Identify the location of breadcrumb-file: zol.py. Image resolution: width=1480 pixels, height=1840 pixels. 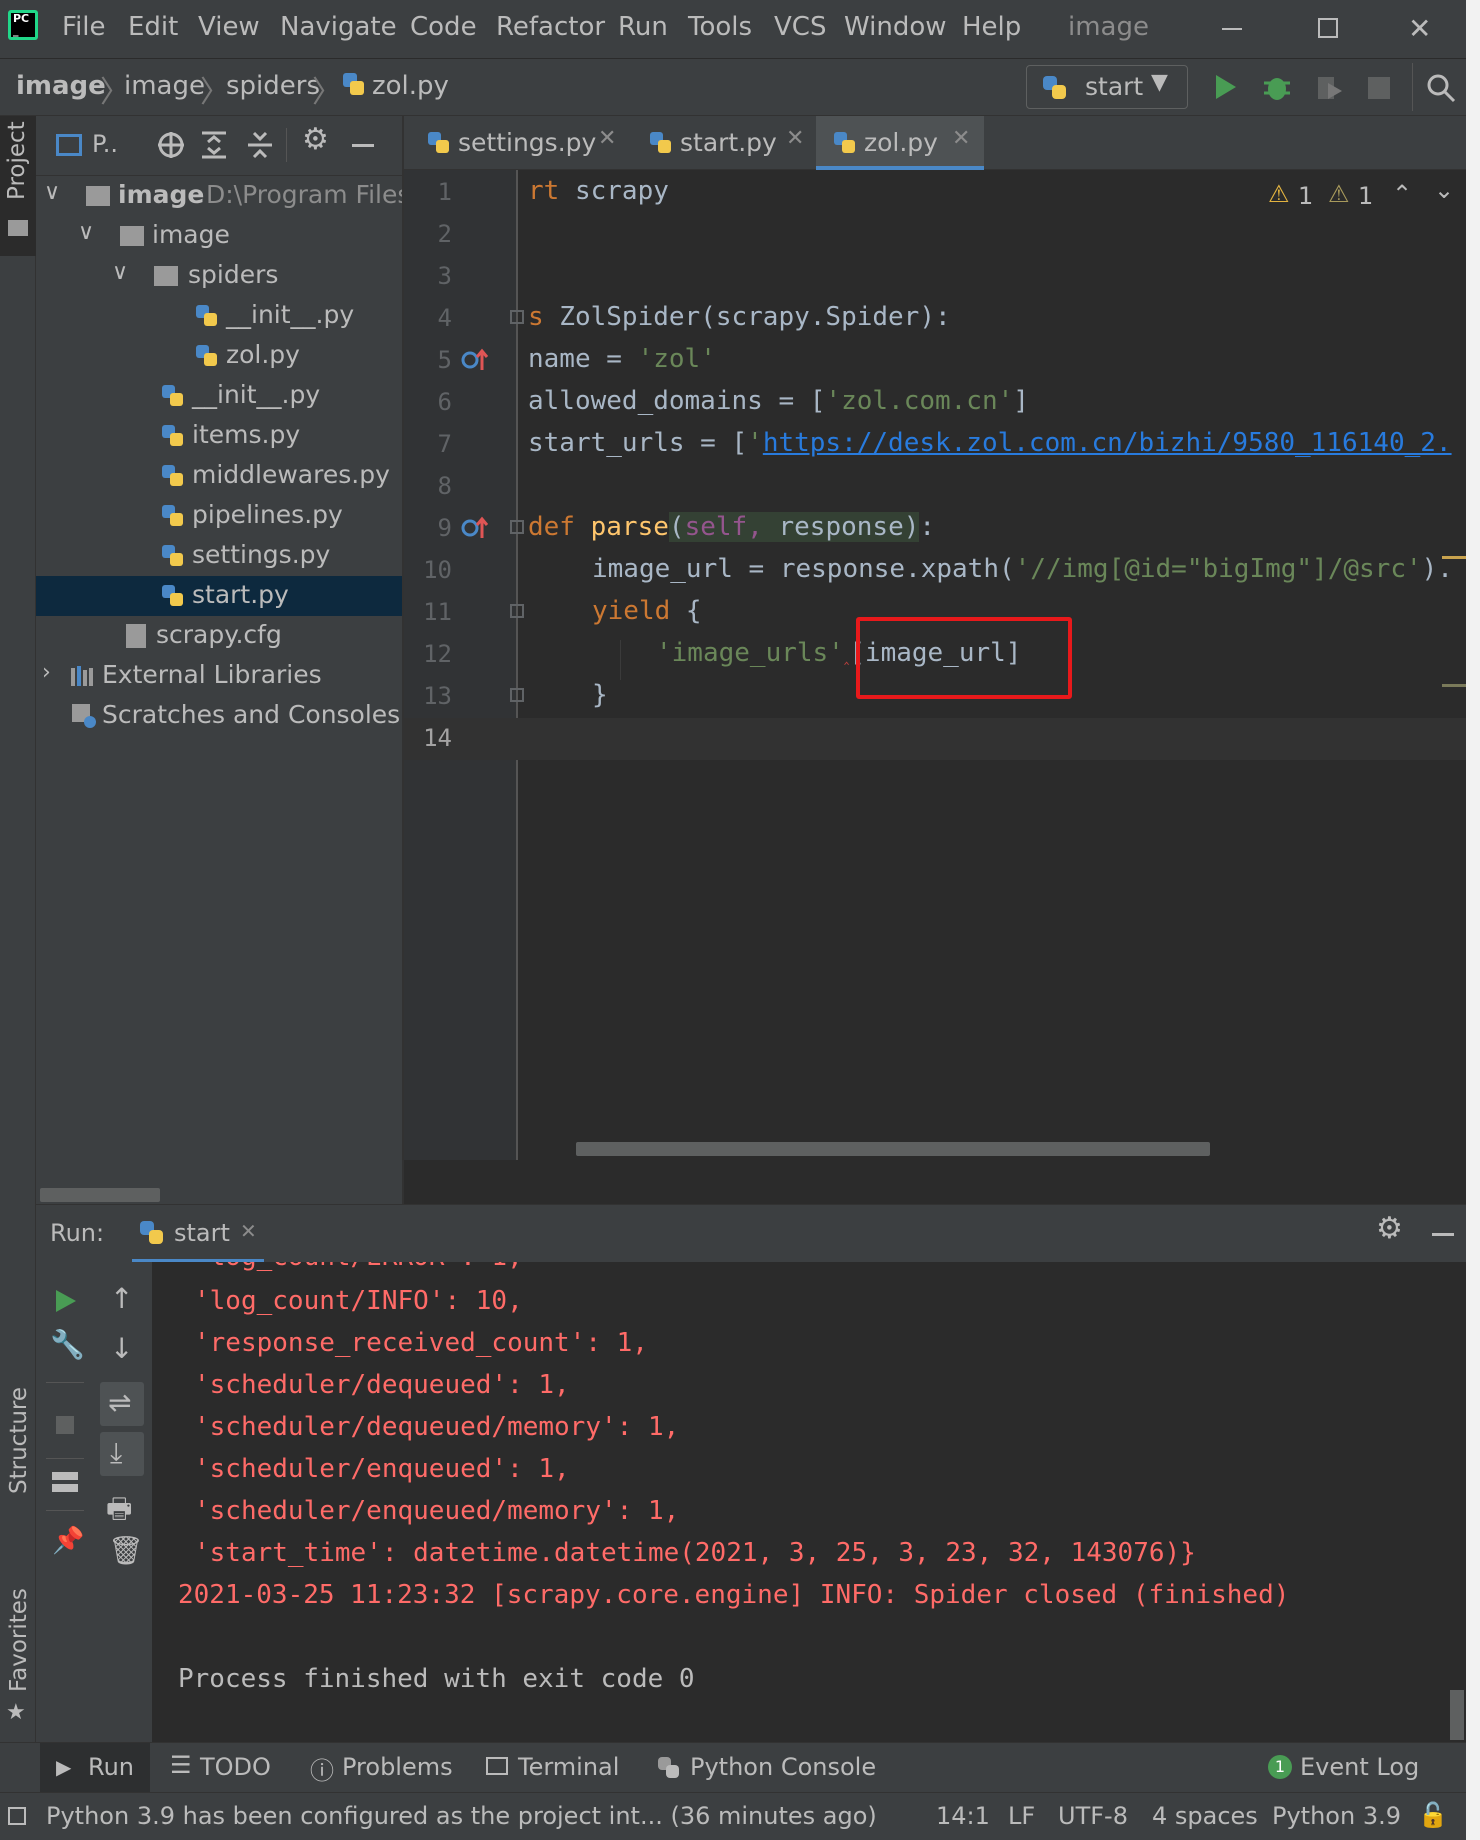
(410, 86).